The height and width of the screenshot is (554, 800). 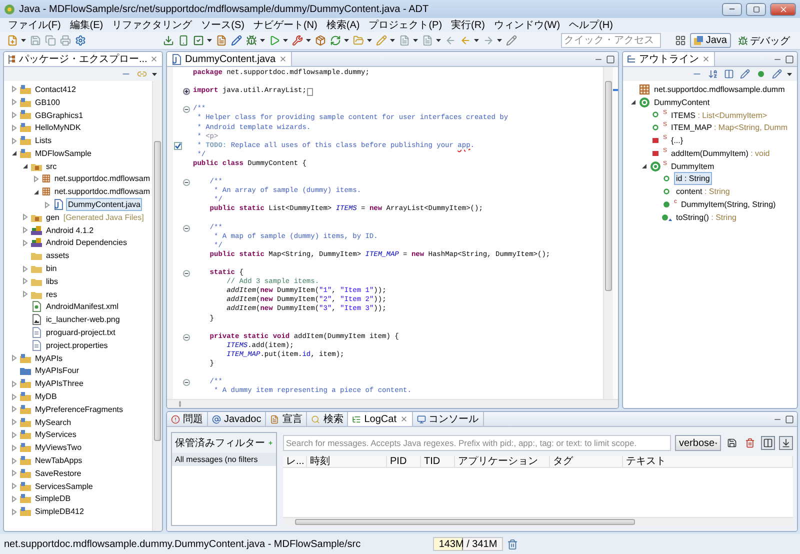 What do you see at coordinates (65, 40) in the screenshot?
I see `printer-icon` at bounding box center [65, 40].